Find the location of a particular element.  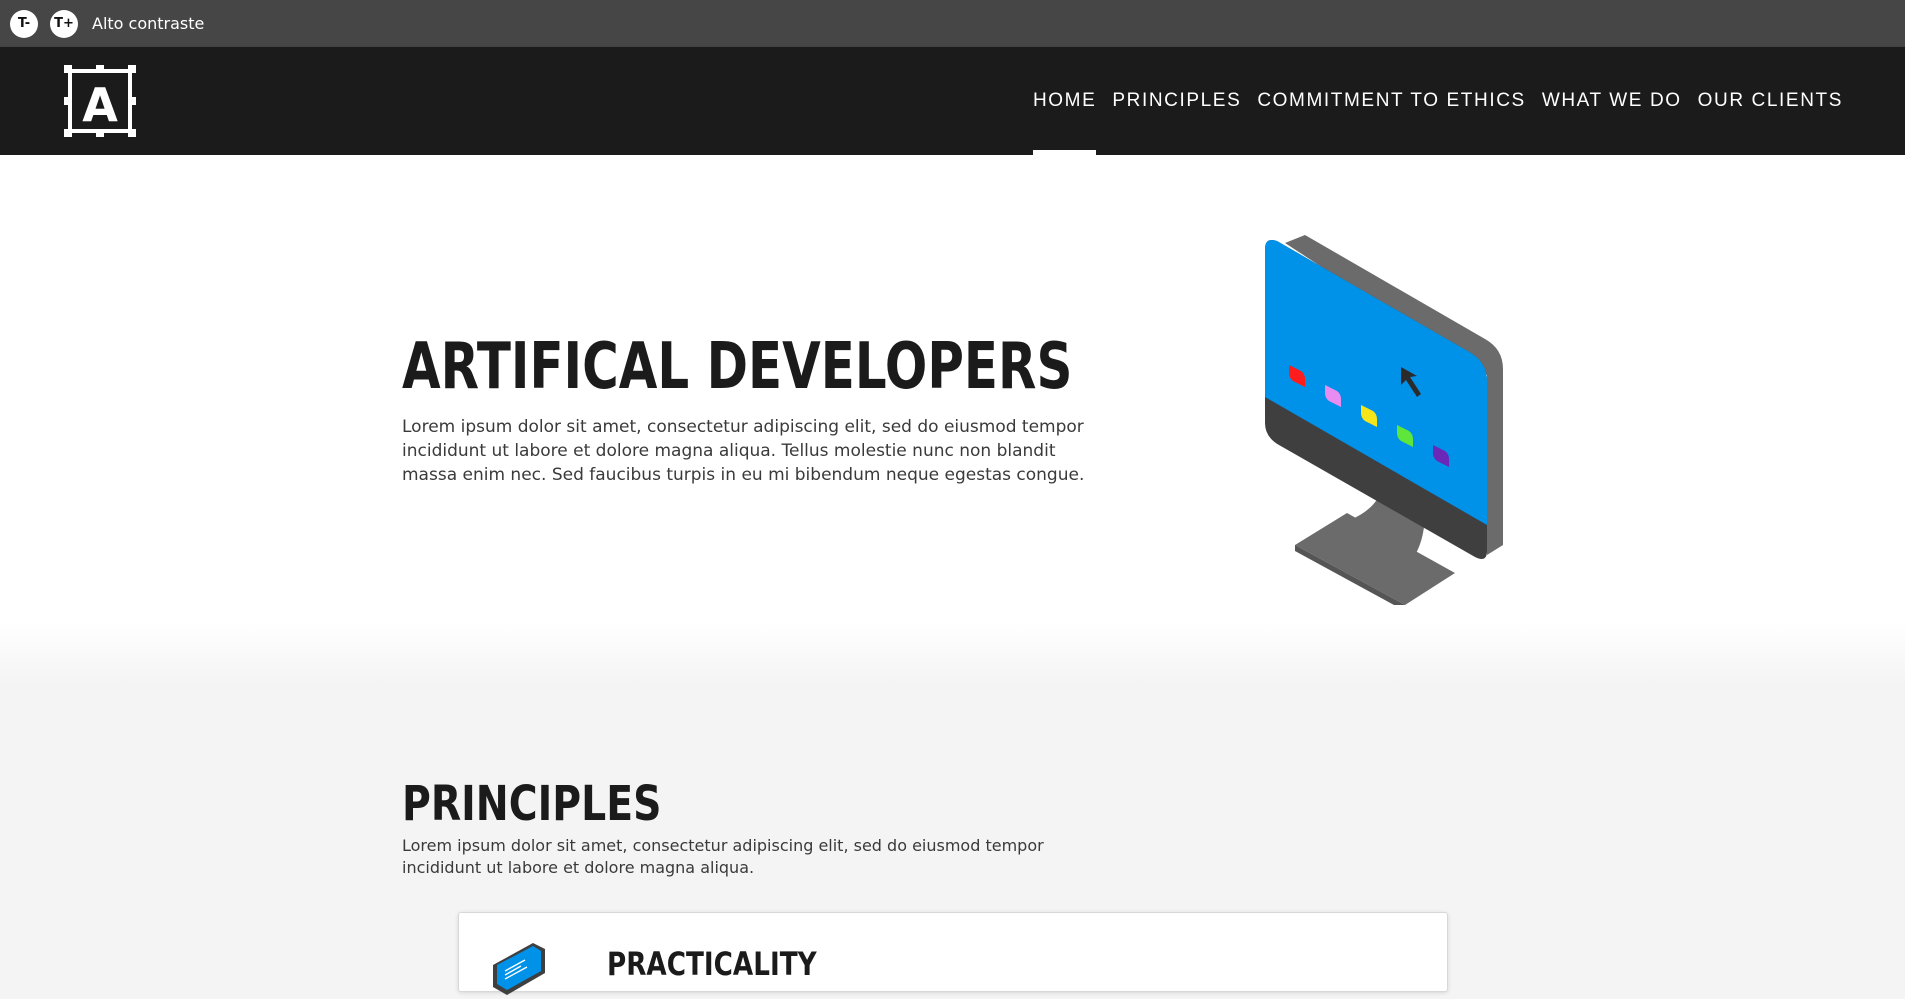

nav-item-commitment-to-ethics: COMMITMENT TO ETHICS is located at coordinates (1391, 101).